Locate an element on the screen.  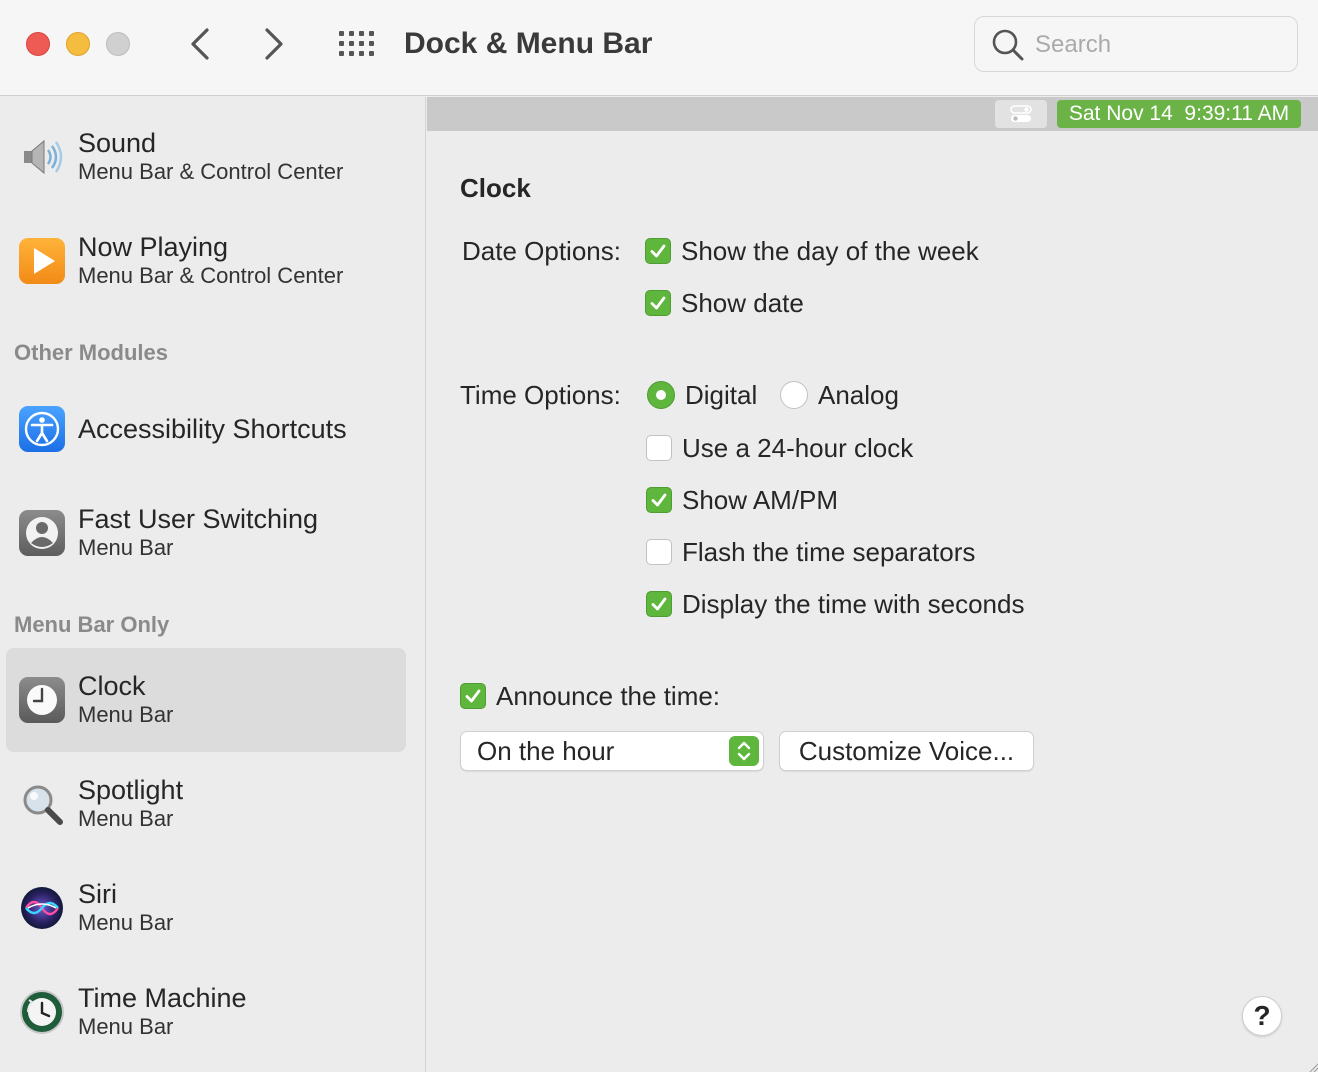
play-icon is located at coordinates (42, 261).